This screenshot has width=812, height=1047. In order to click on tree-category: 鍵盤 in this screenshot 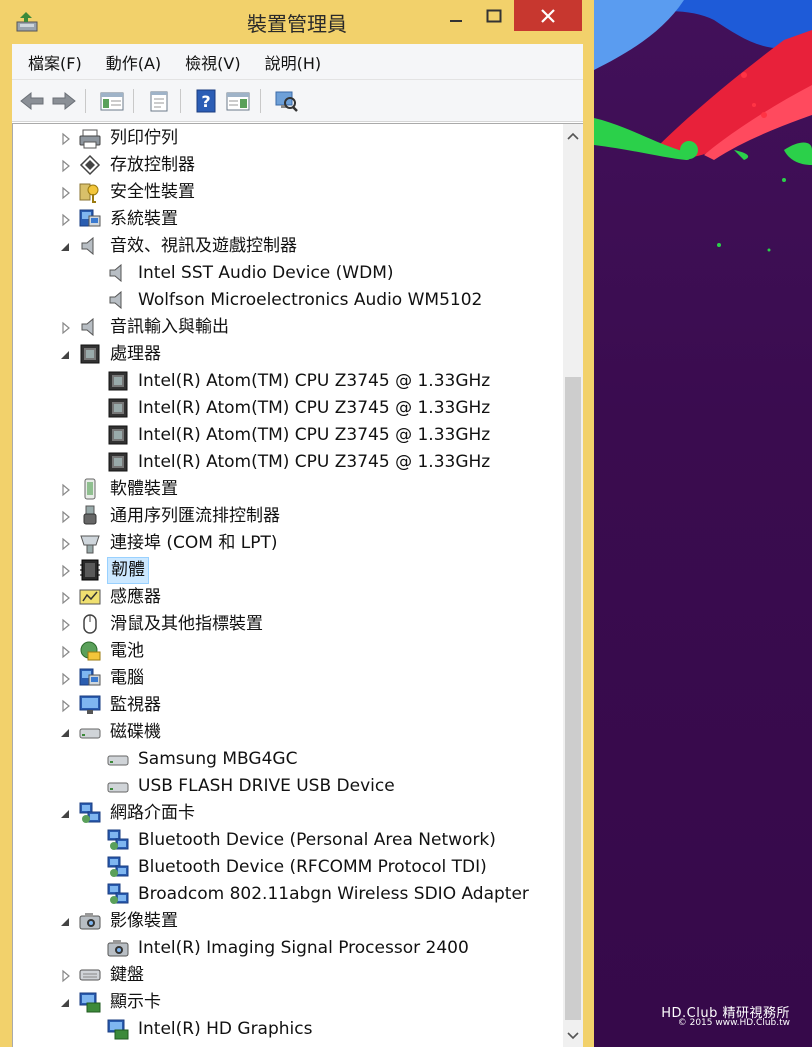, I will do `click(288, 975)`.